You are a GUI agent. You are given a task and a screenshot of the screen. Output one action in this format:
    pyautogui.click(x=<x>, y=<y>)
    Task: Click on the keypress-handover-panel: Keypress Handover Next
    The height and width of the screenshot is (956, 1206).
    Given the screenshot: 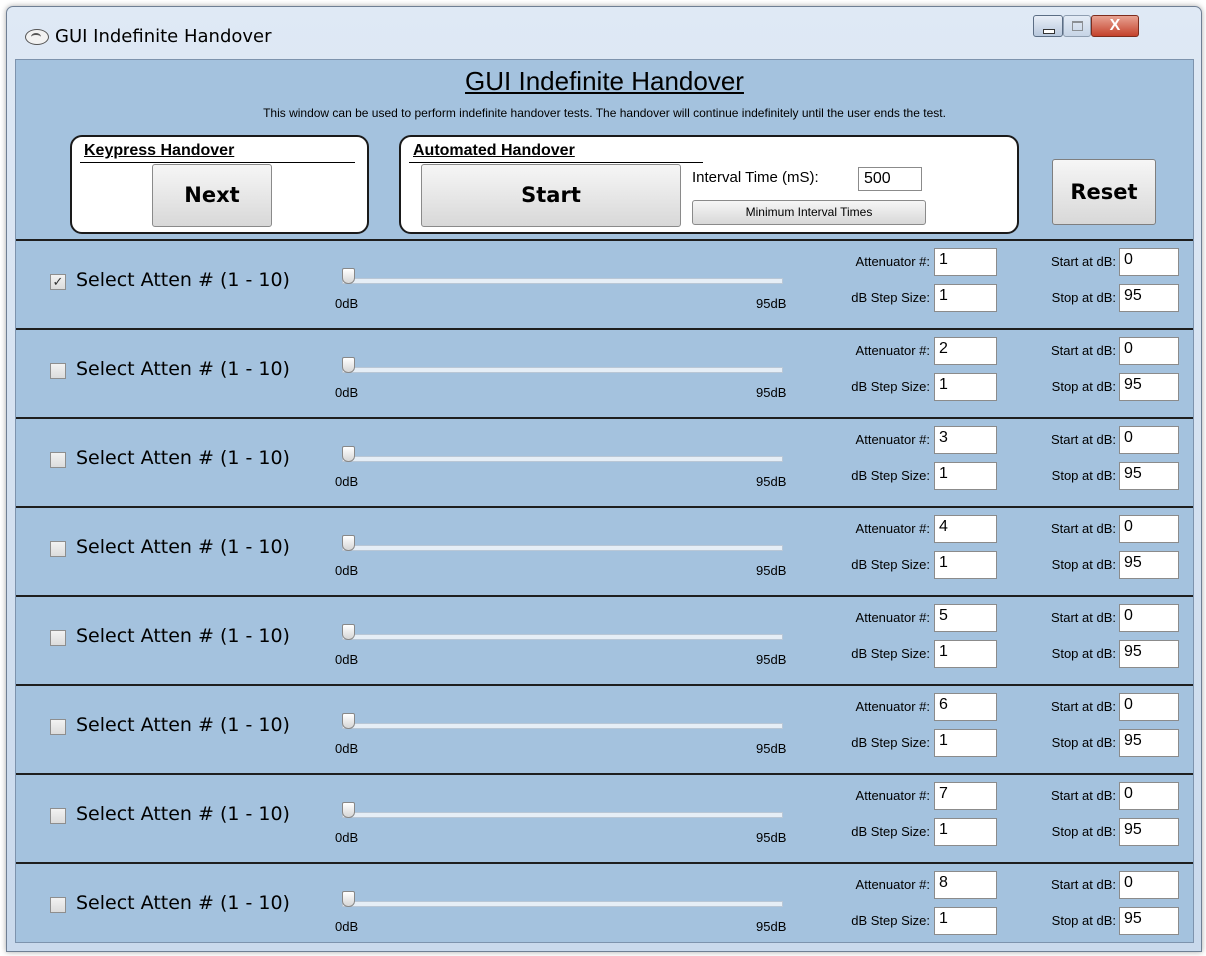 What is the action you would take?
    pyautogui.click(x=219, y=184)
    